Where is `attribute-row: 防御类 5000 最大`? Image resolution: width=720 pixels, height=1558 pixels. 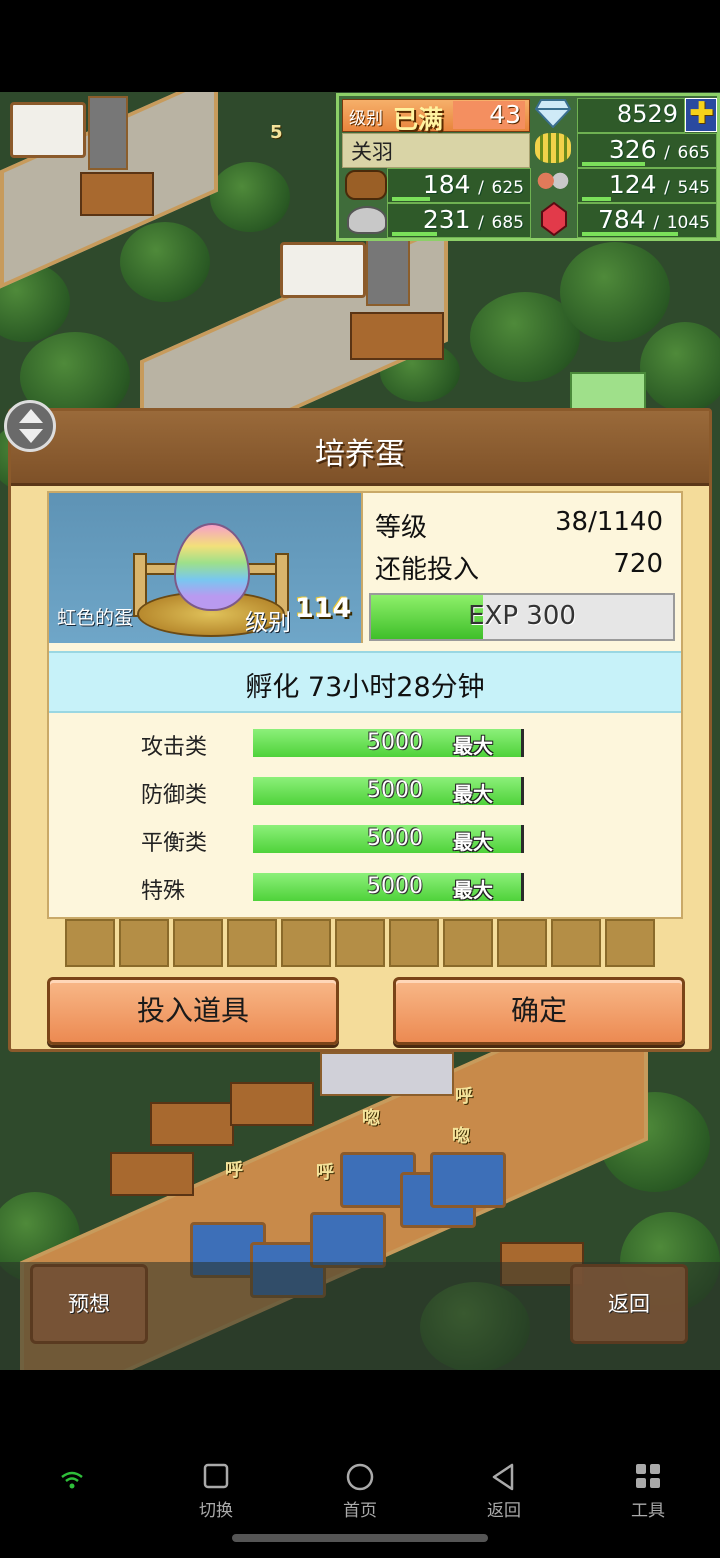 attribute-row: 防御类 5000 最大 is located at coordinates (365, 793).